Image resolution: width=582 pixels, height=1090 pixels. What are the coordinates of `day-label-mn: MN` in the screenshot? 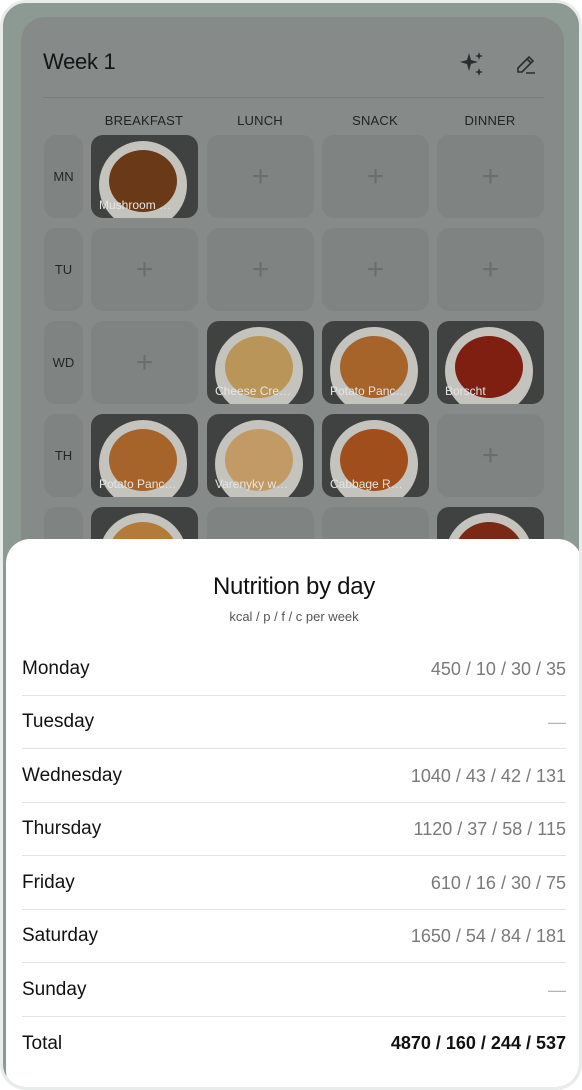 It's located at (63, 176).